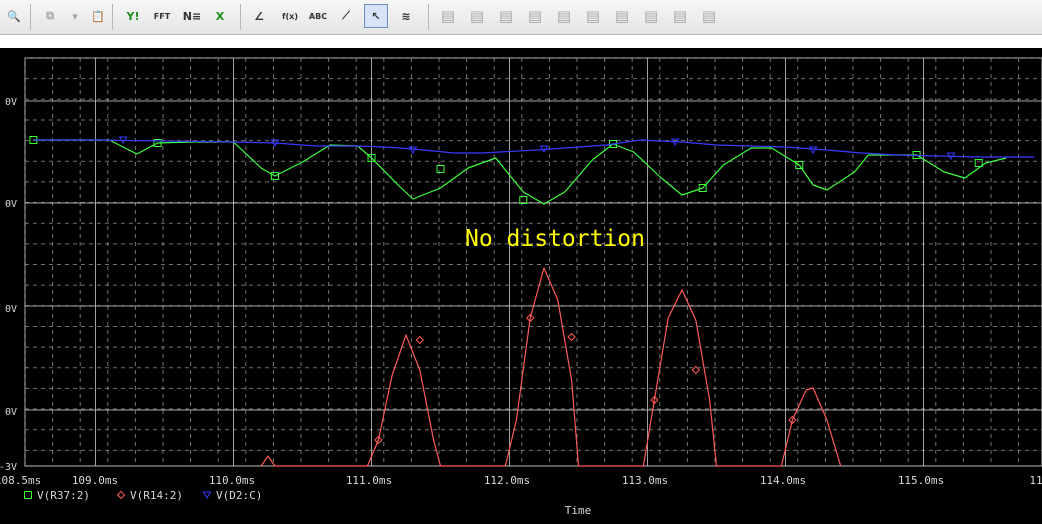 The width and height of the screenshot is (1042, 524). What do you see at coordinates (680, 16) in the screenshot?
I see `cursor-prev-icon: ▤` at bounding box center [680, 16].